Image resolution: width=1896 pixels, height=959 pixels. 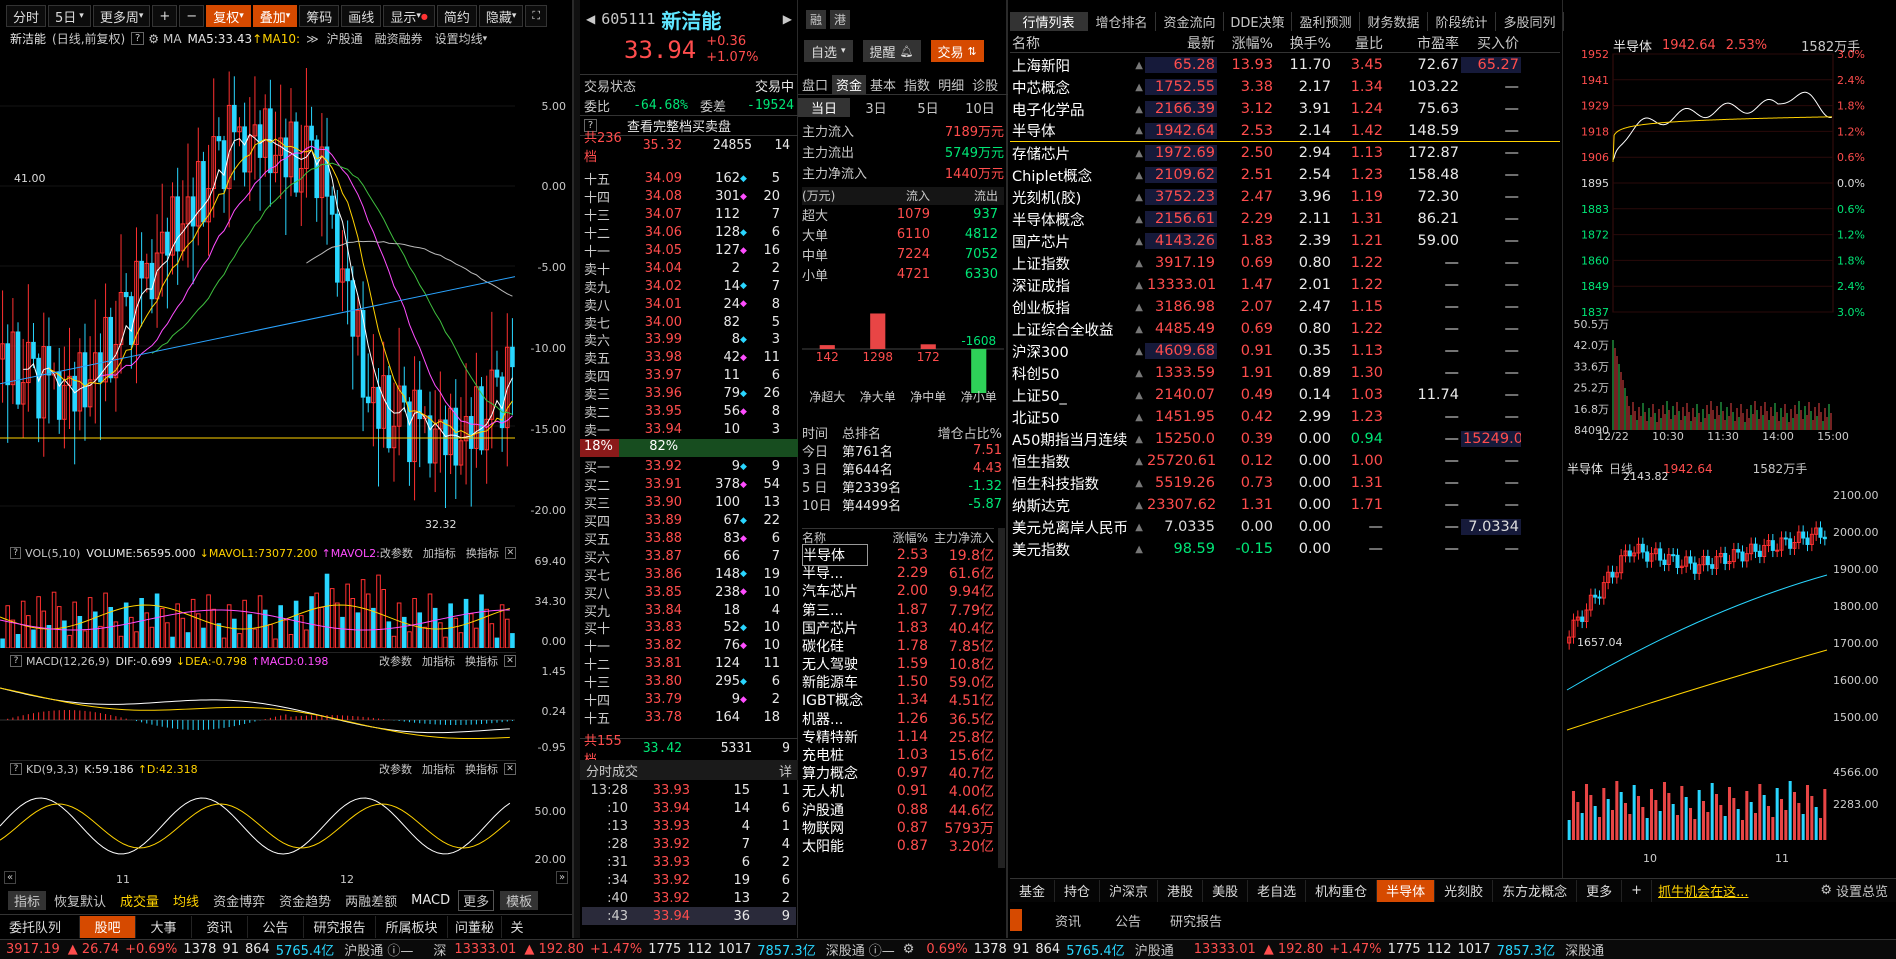 I want to click on market-head-cell: 买入价, so click(x=1491, y=43).